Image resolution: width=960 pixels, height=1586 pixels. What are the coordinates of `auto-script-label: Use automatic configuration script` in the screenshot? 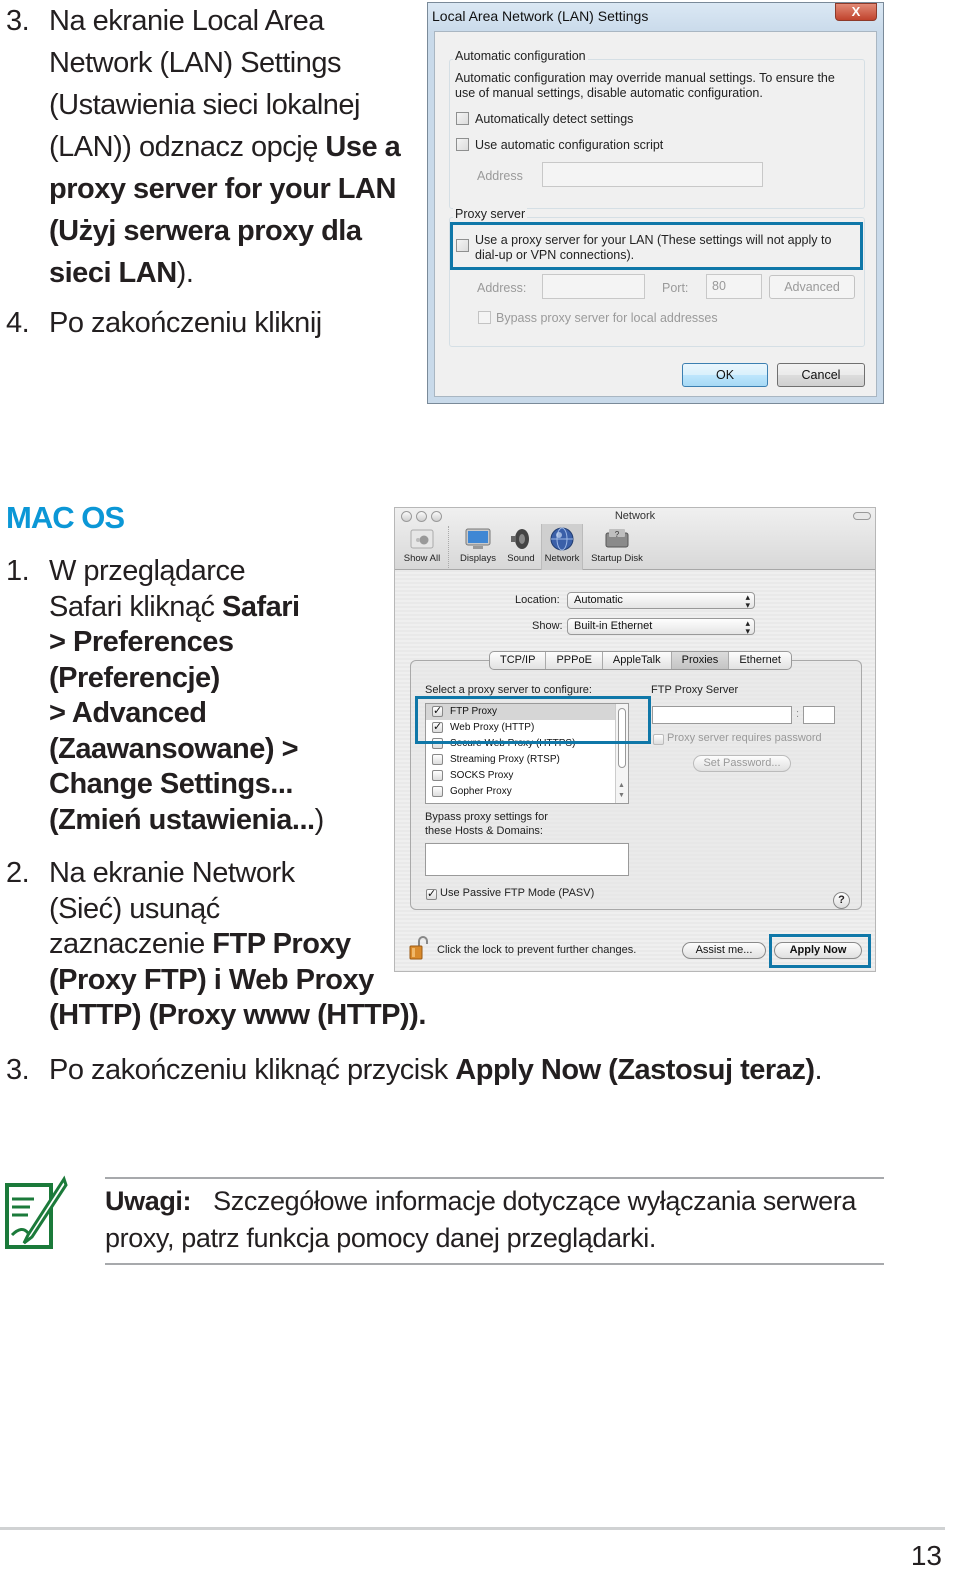 It's located at (569, 145).